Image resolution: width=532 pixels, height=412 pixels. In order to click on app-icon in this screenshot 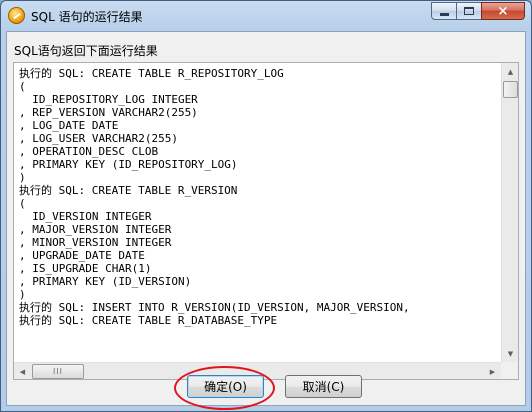, I will do `click(16, 15)`.